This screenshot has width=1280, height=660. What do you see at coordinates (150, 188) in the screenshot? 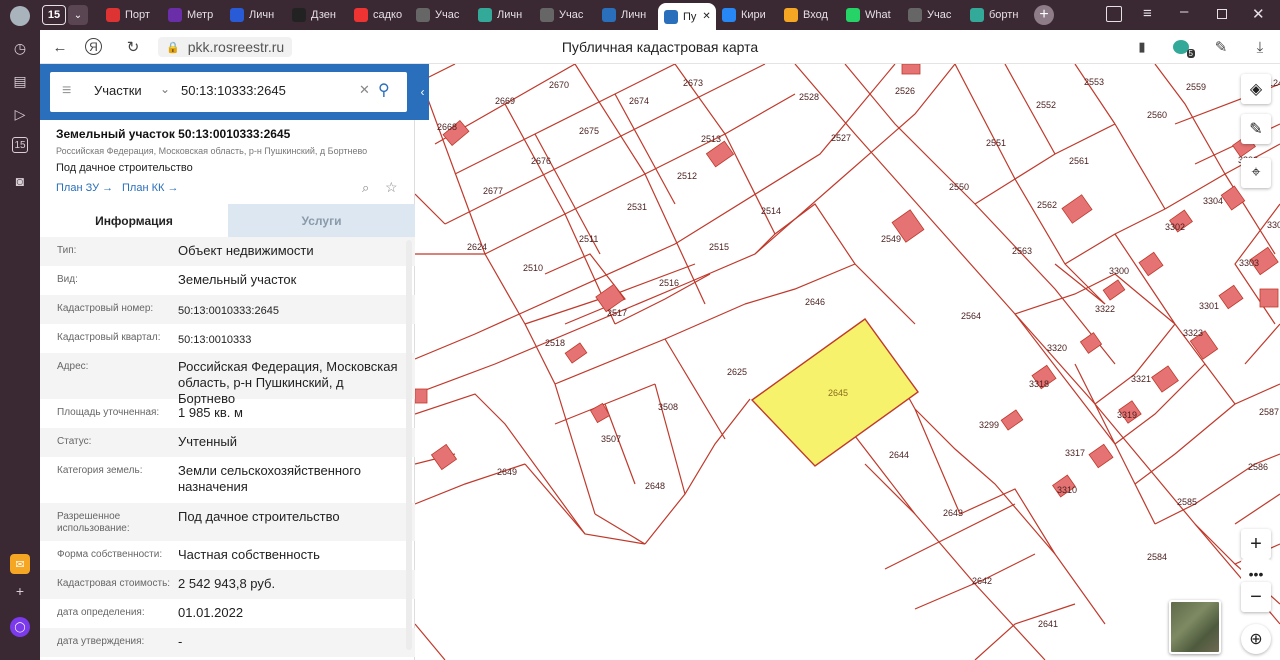
I see `plan-kk-link: План КК →` at bounding box center [150, 188].